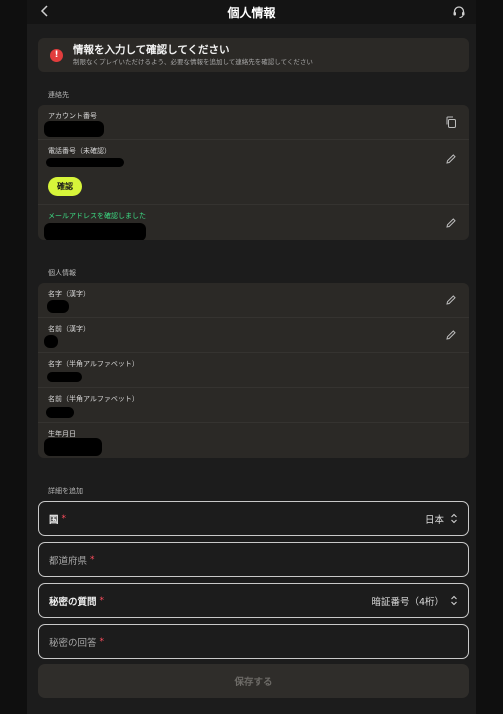  What do you see at coordinates (253, 300) in the screenshot?
I see `last-name-kanji-row: 名字（漢字）` at bounding box center [253, 300].